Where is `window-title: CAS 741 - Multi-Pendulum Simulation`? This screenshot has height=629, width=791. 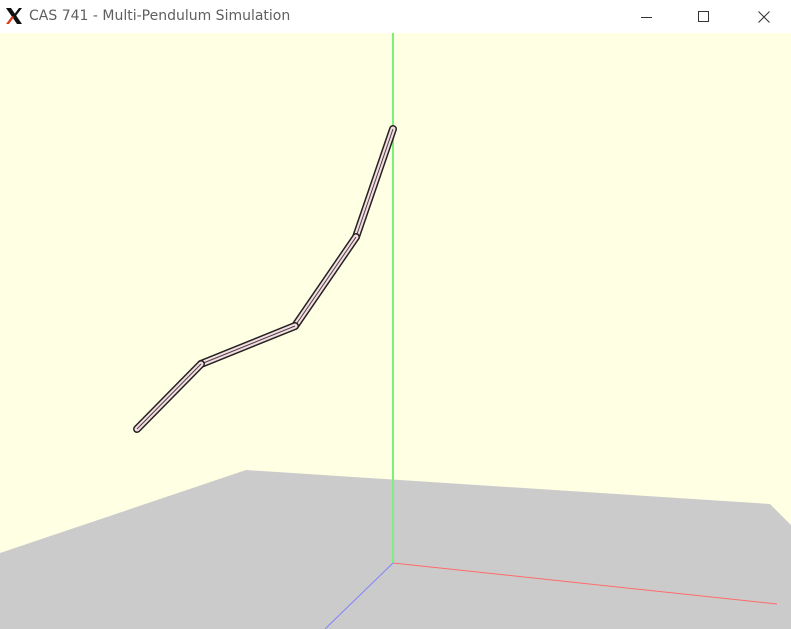 window-title: CAS 741 - Multi-Pendulum Simulation is located at coordinates (160, 16).